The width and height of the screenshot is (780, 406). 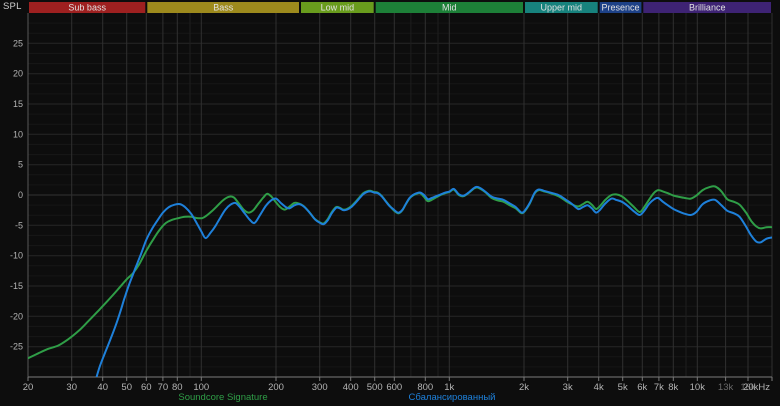 What do you see at coordinates (623, 387) in the screenshot?
I see `x-tick-label: 5k` at bounding box center [623, 387].